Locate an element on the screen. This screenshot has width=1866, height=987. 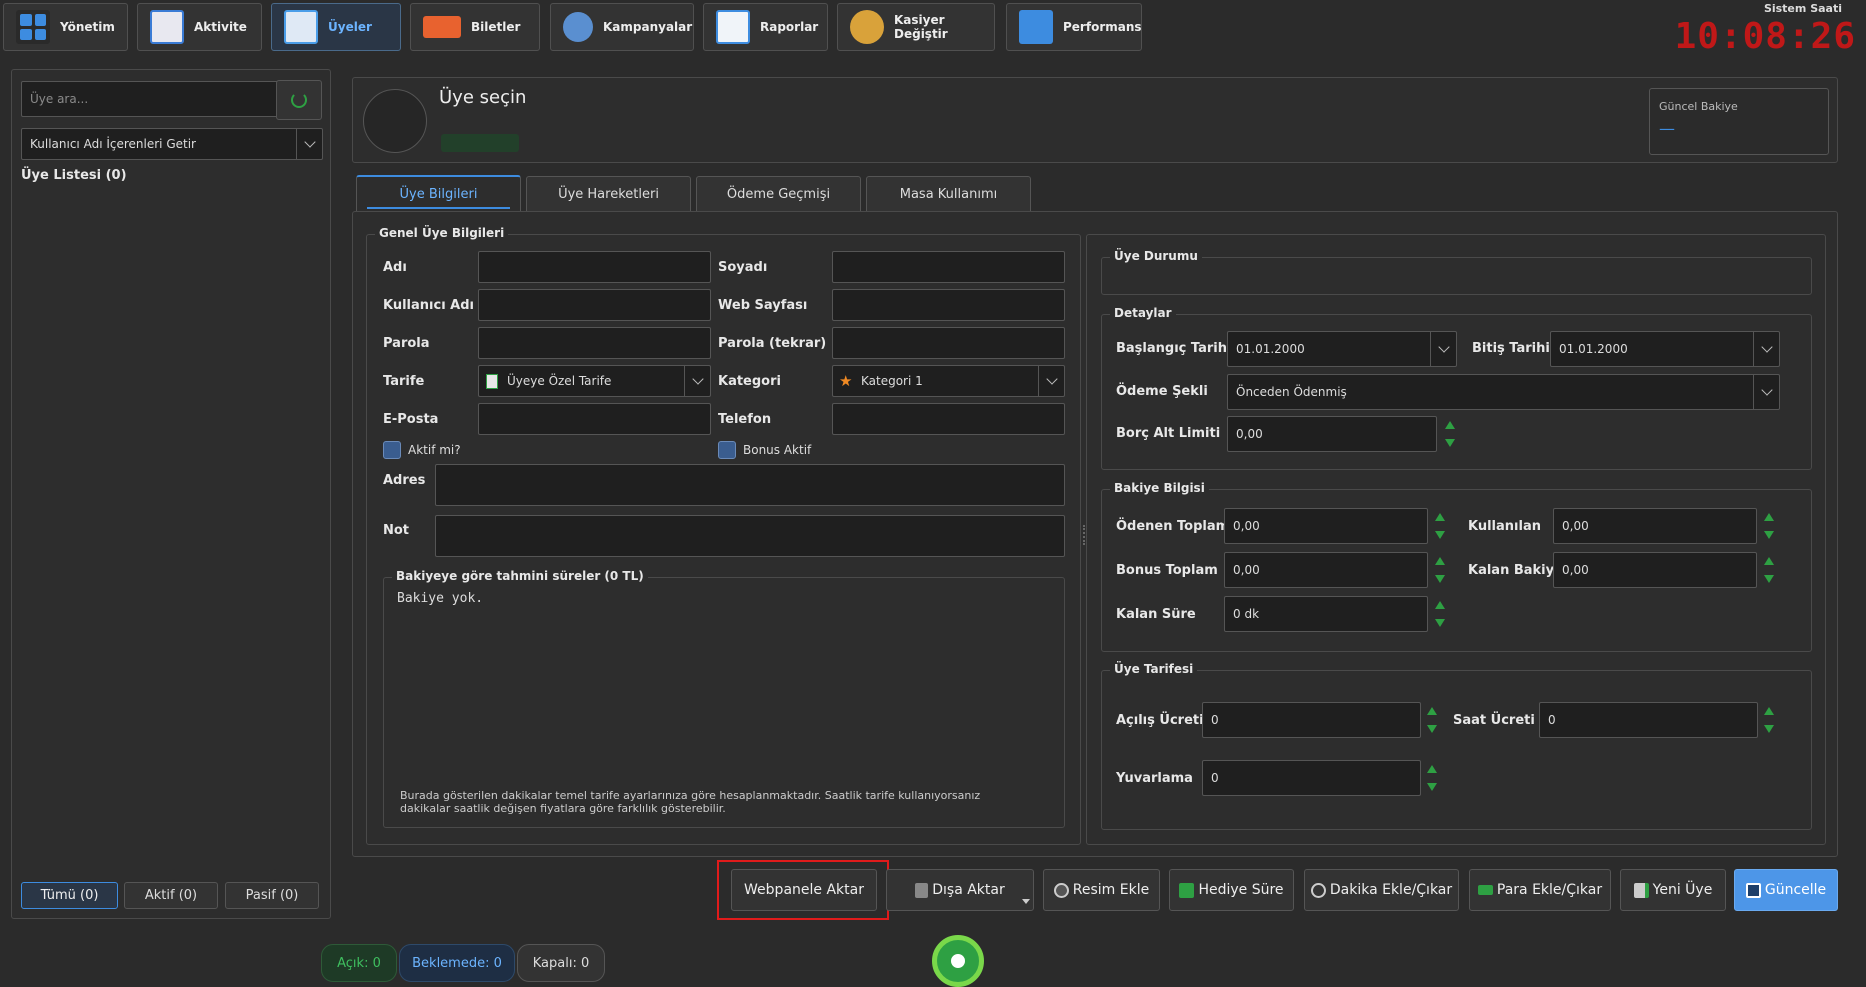
tab-label: Üye Hareketleri is located at coordinates (608, 194).